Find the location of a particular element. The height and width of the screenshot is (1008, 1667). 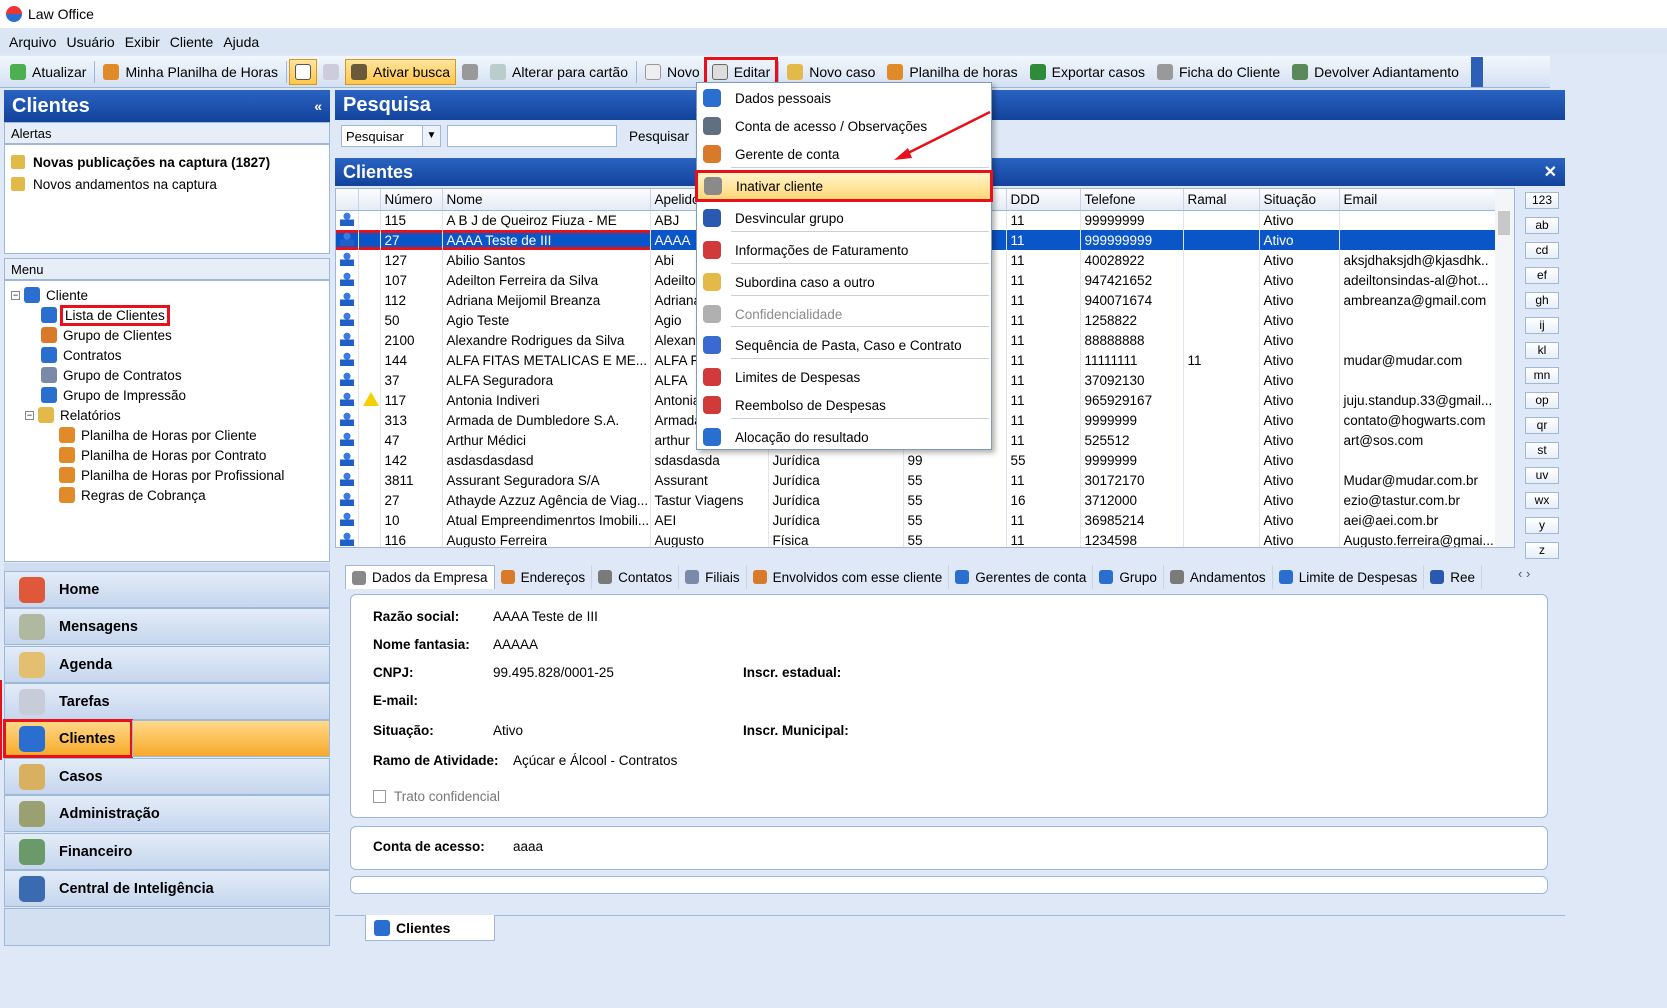

grid-header-6: Telefone is located at coordinates (1132, 200).